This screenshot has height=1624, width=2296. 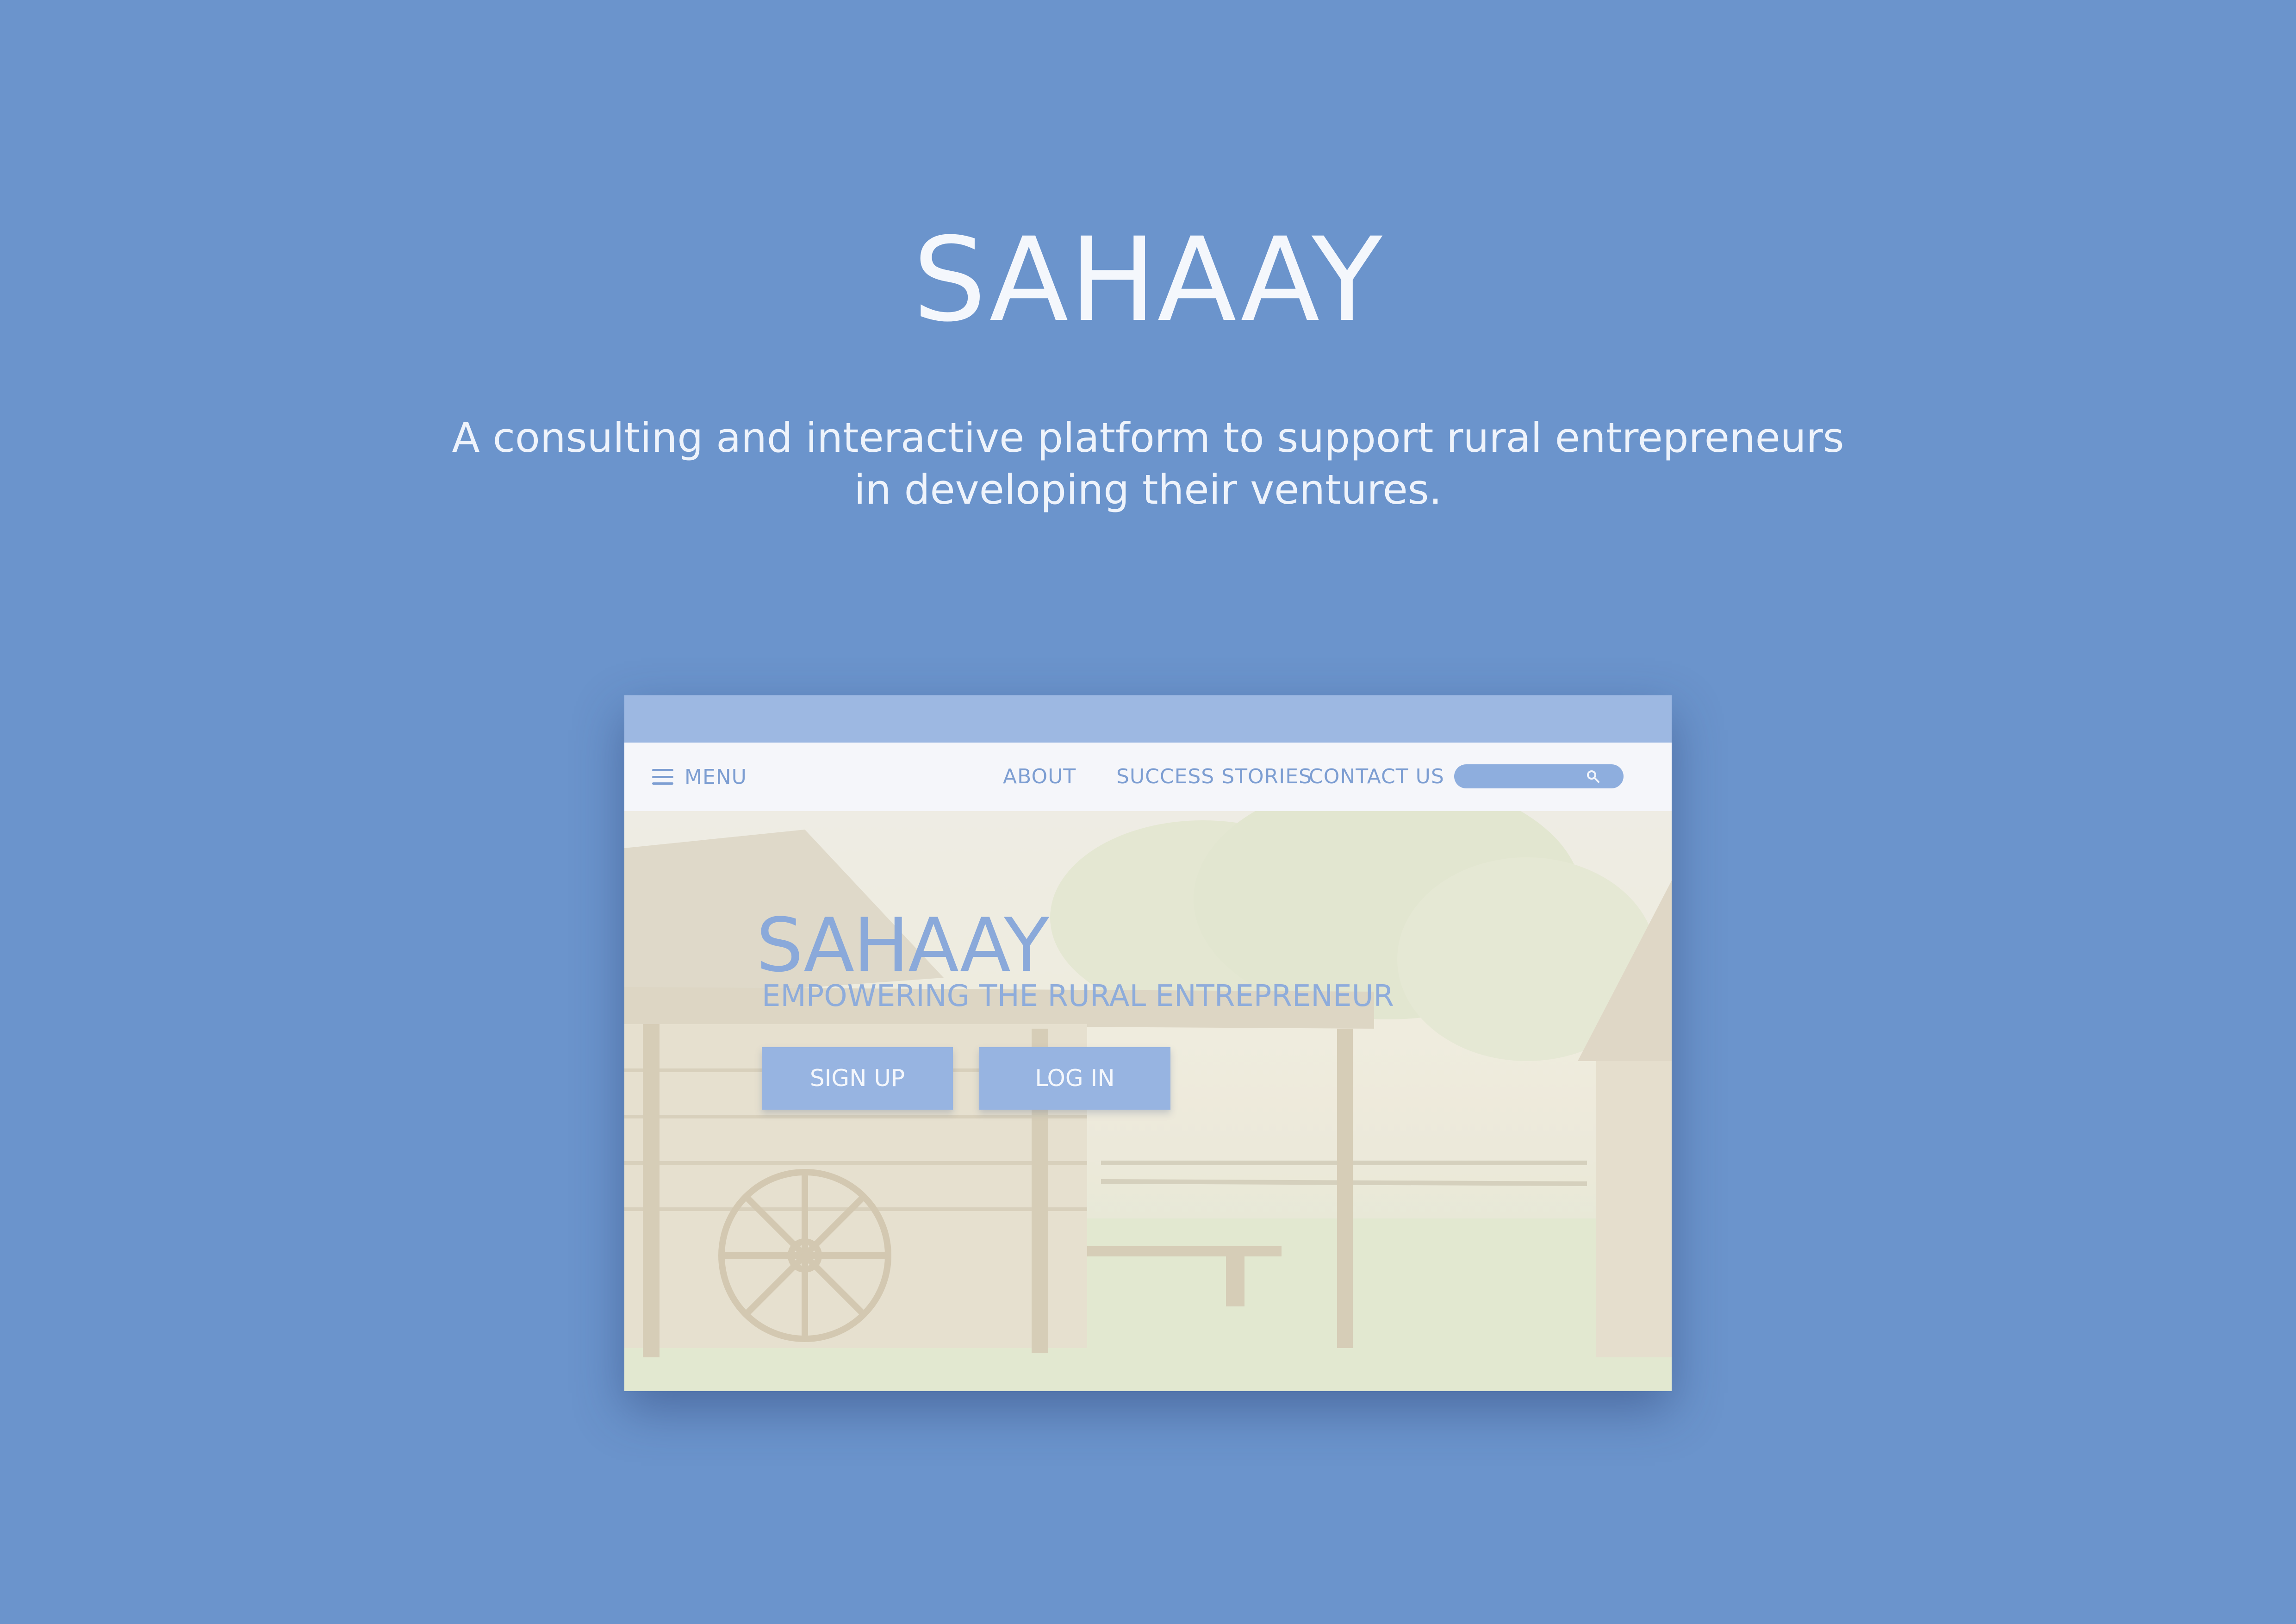 What do you see at coordinates (1539, 776) in the screenshot?
I see `search-input` at bounding box center [1539, 776].